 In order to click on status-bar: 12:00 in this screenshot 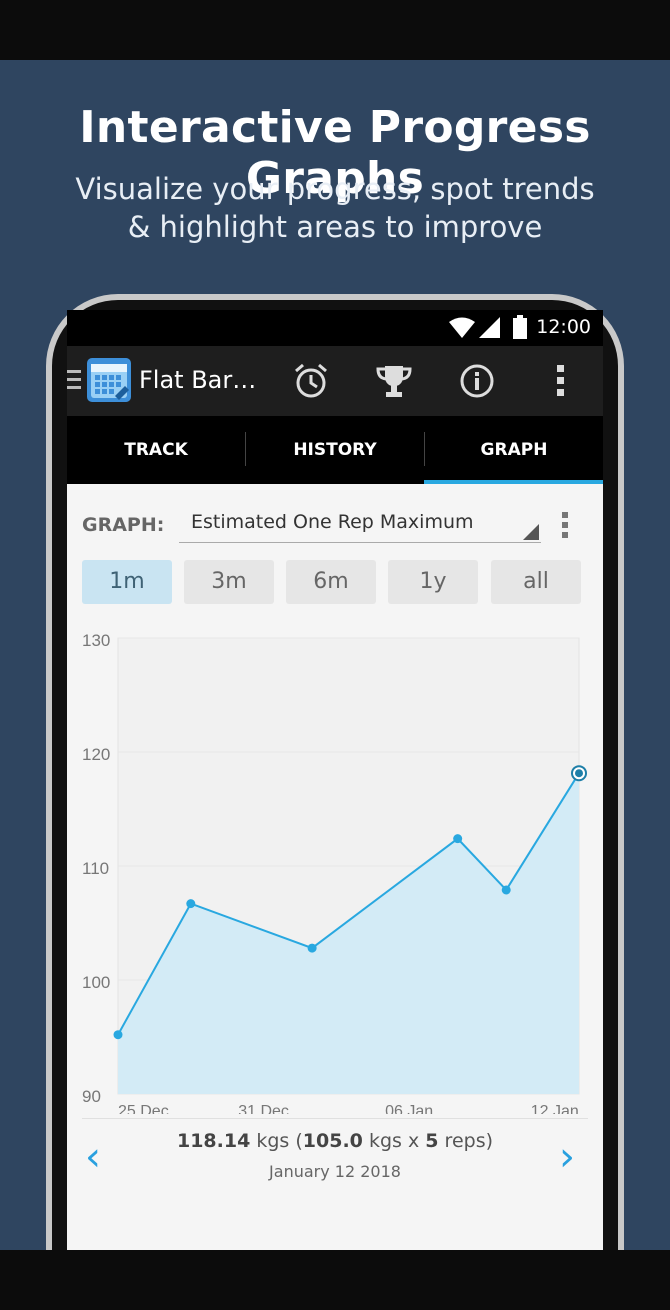, I will do `click(335, 328)`.